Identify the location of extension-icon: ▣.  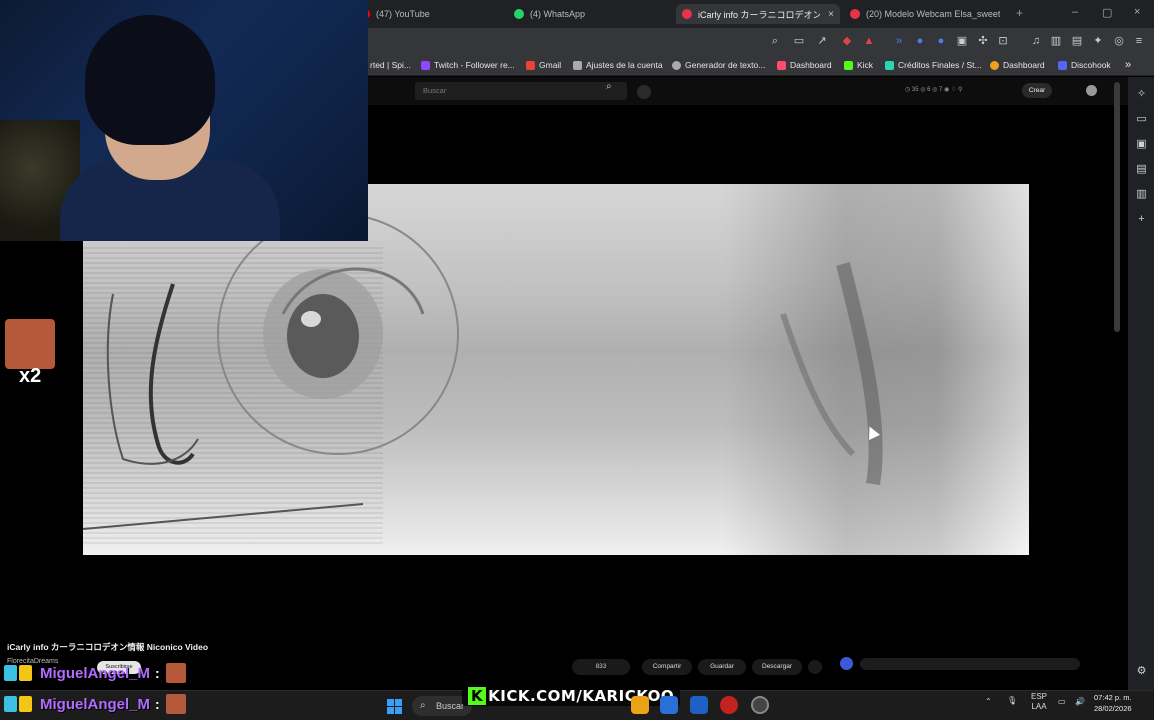
(962, 41).